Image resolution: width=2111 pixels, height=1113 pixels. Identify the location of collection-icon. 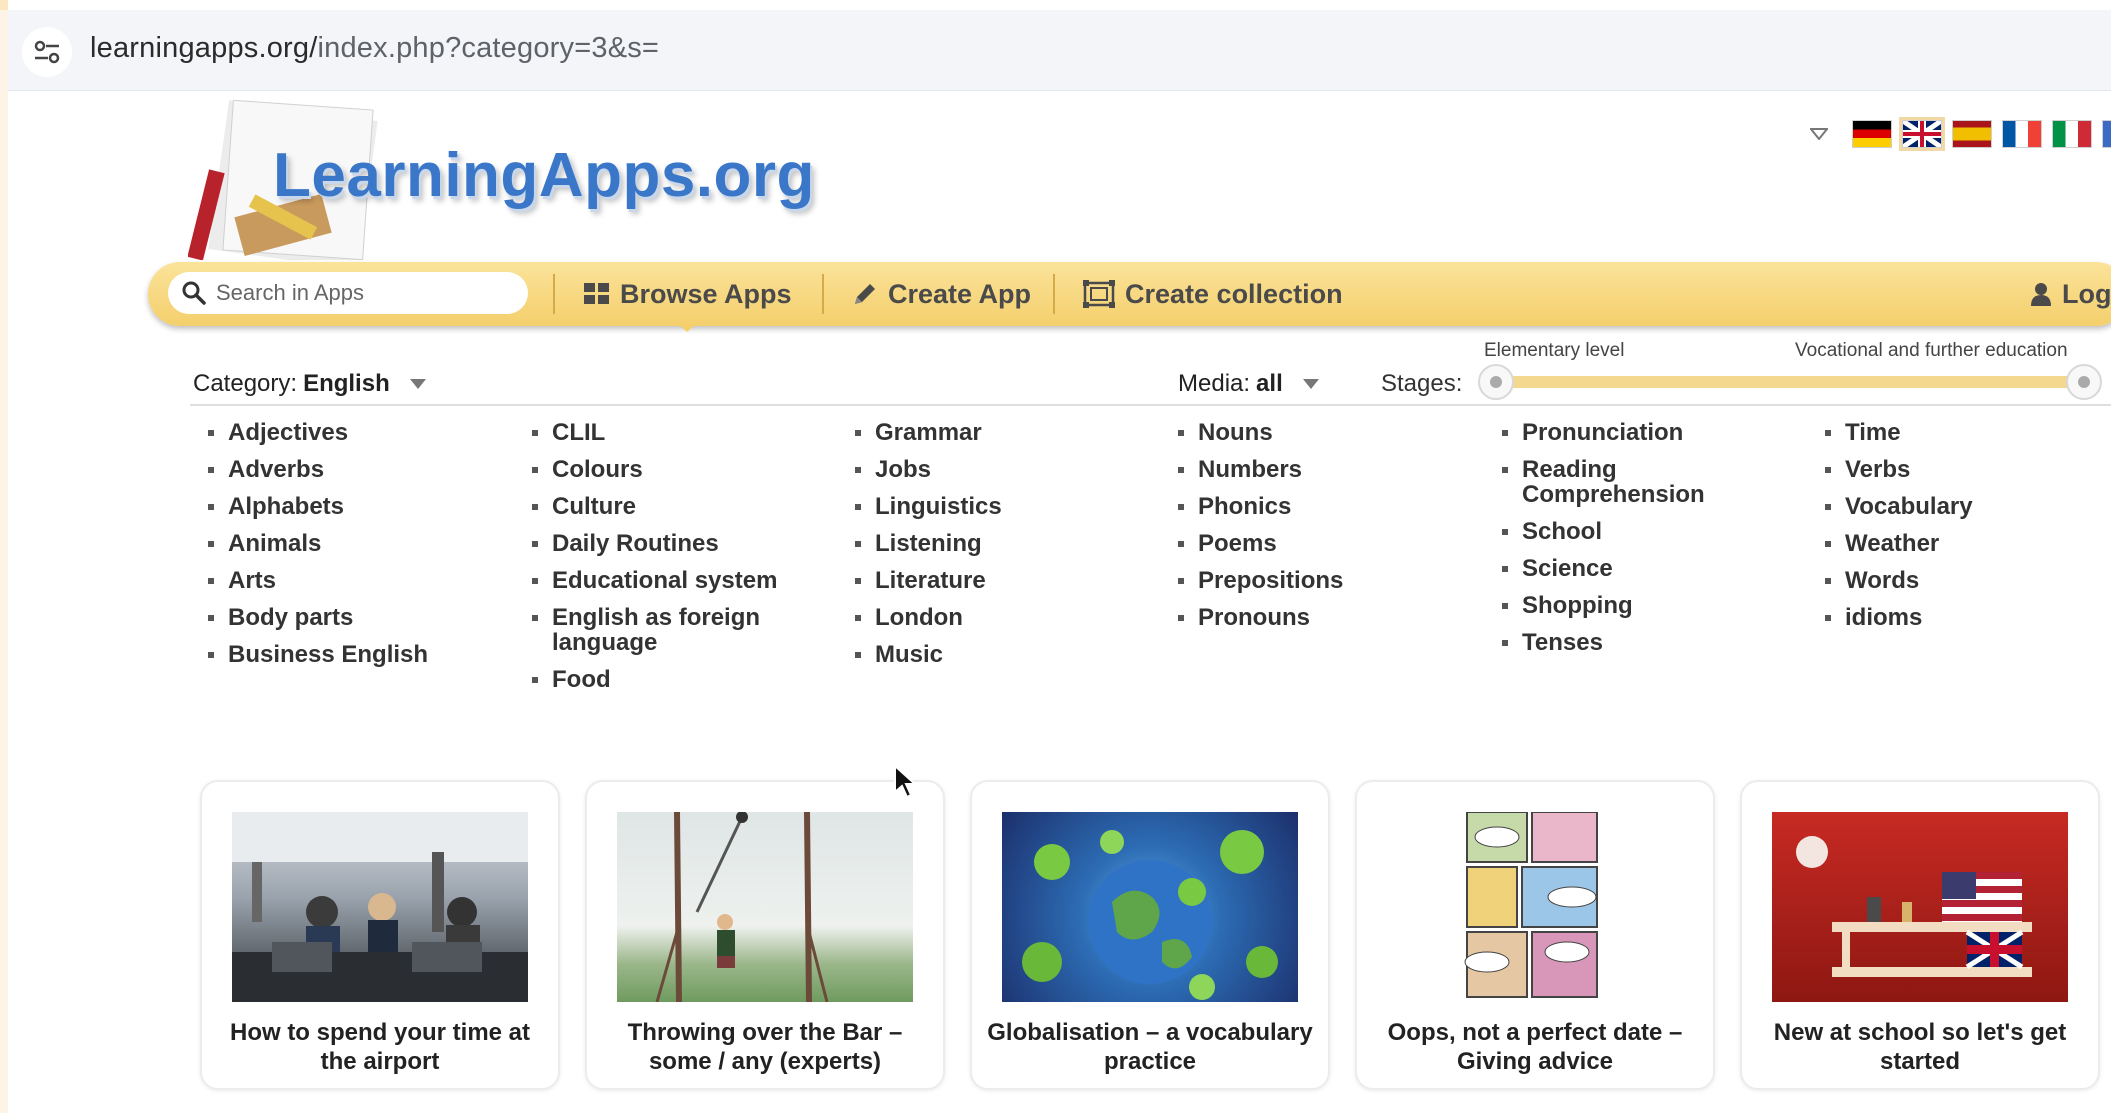
(1099, 294).